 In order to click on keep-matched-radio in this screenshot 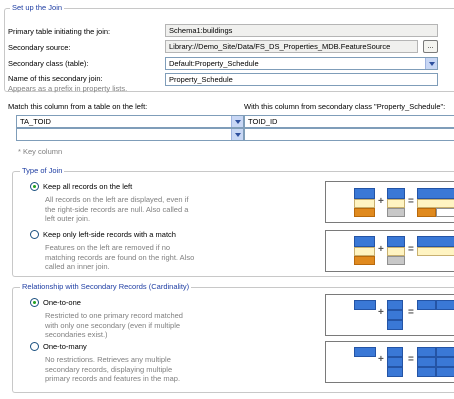, I will do `click(34, 234)`.